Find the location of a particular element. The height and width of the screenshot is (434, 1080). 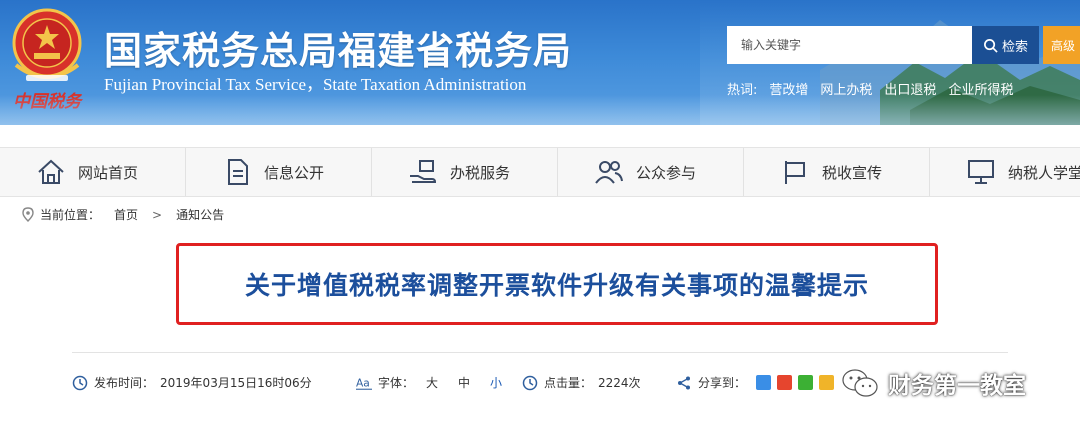

people-icon is located at coordinates (609, 172).